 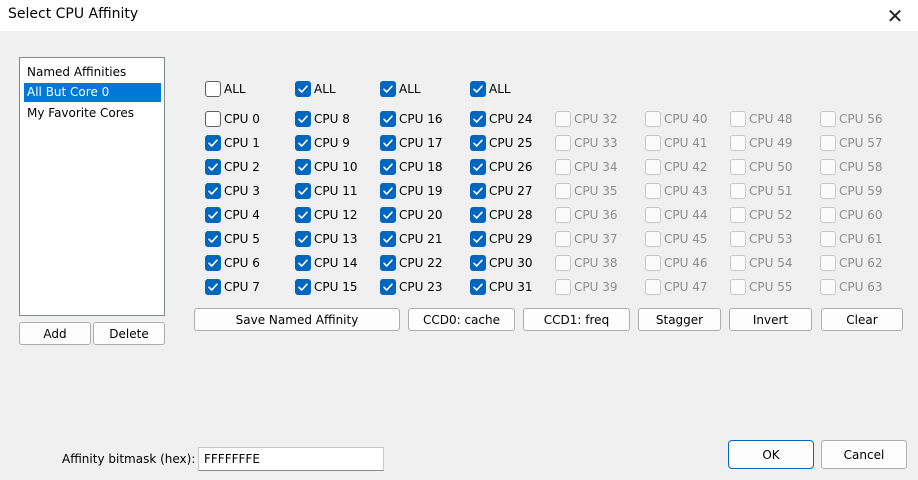 What do you see at coordinates (326, 263) in the screenshot?
I see `cpu-checkbox-cpu-14: CPU 14` at bounding box center [326, 263].